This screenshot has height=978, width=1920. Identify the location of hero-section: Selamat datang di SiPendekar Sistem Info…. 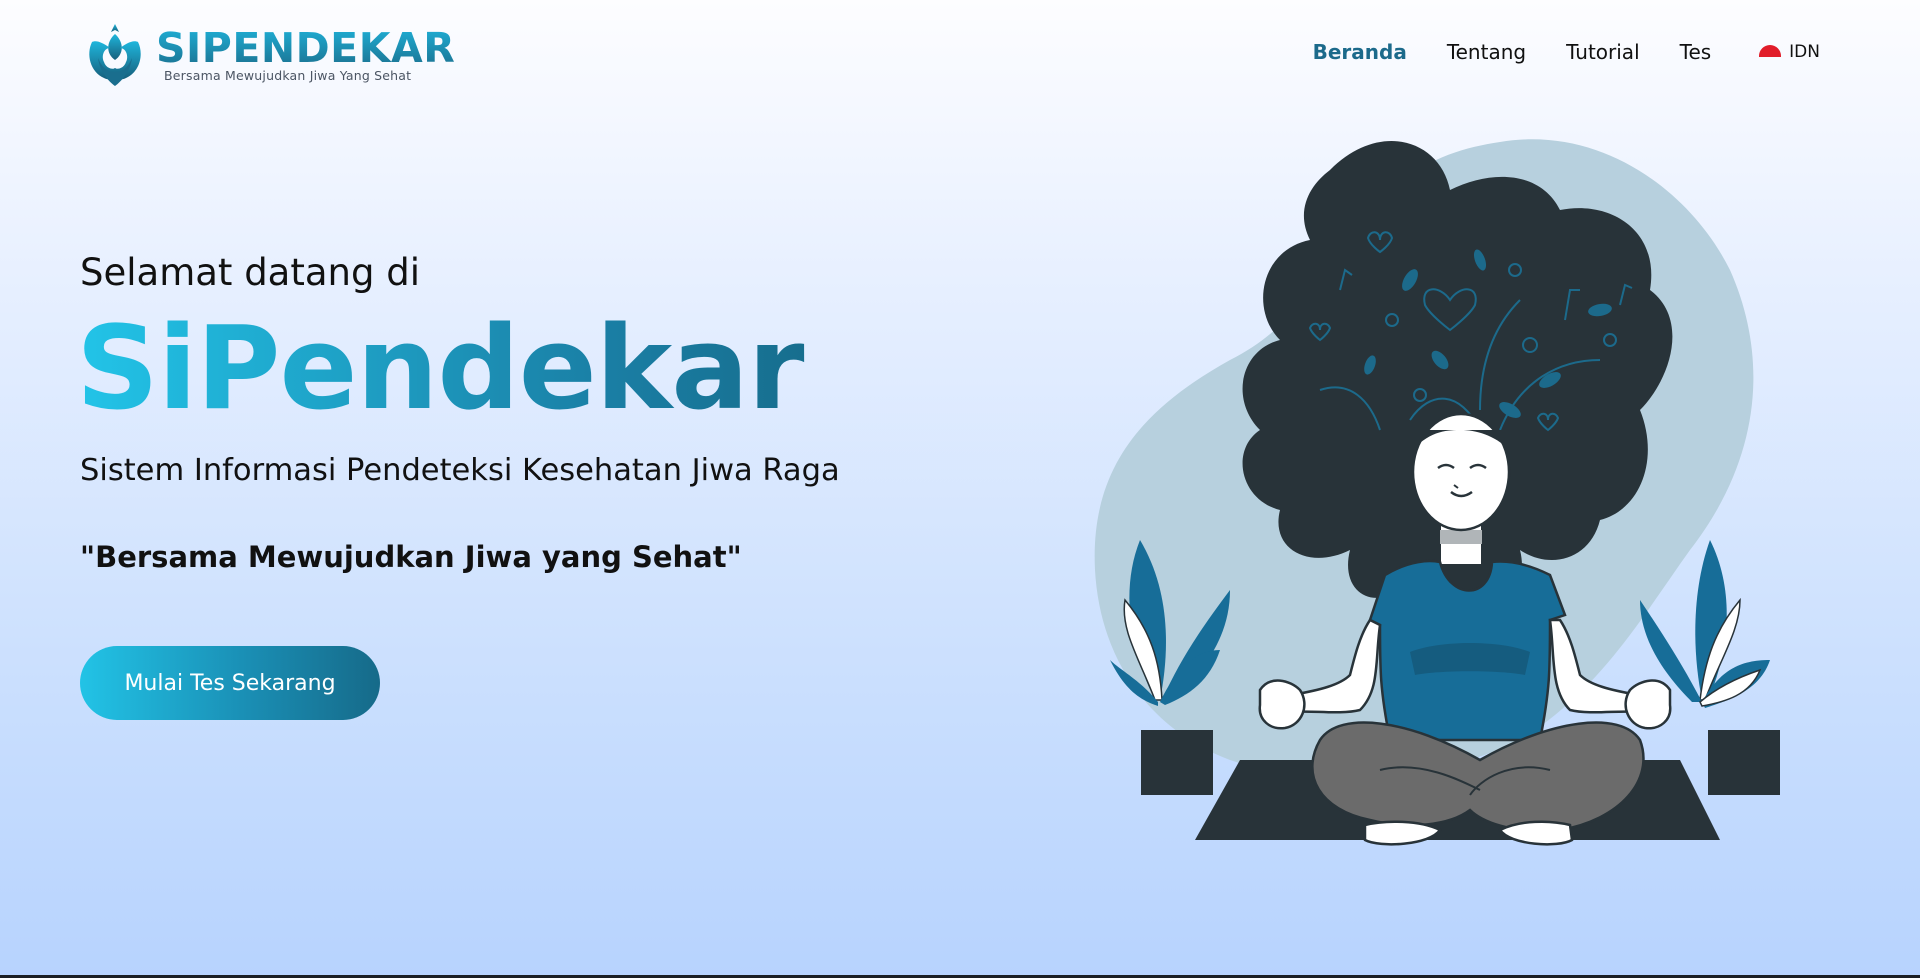
(458, 413).